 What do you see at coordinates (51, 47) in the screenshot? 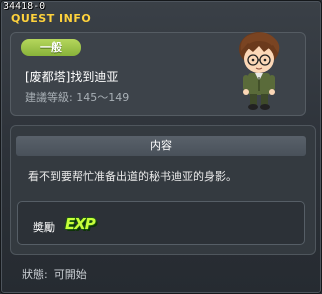
I see `category-badge: 一般` at bounding box center [51, 47].